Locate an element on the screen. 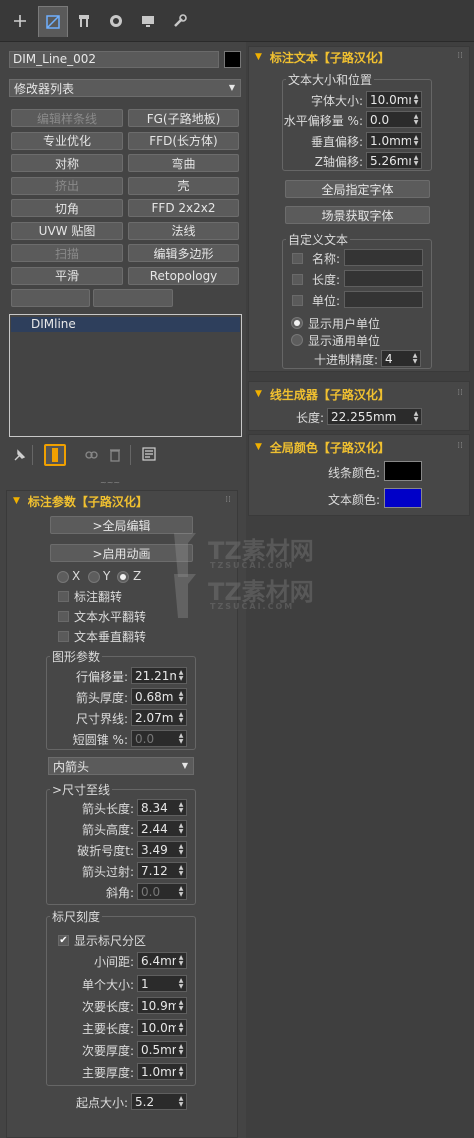  unit-checkbox is located at coordinates (297, 300).